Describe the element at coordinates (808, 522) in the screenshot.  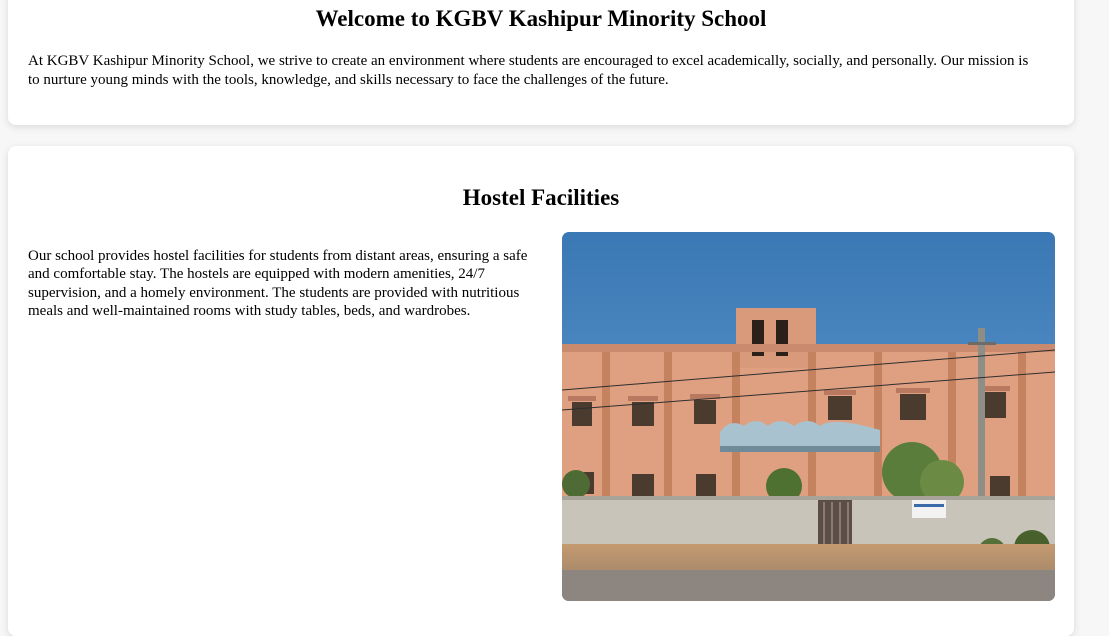
I see `boundary-wall` at that location.